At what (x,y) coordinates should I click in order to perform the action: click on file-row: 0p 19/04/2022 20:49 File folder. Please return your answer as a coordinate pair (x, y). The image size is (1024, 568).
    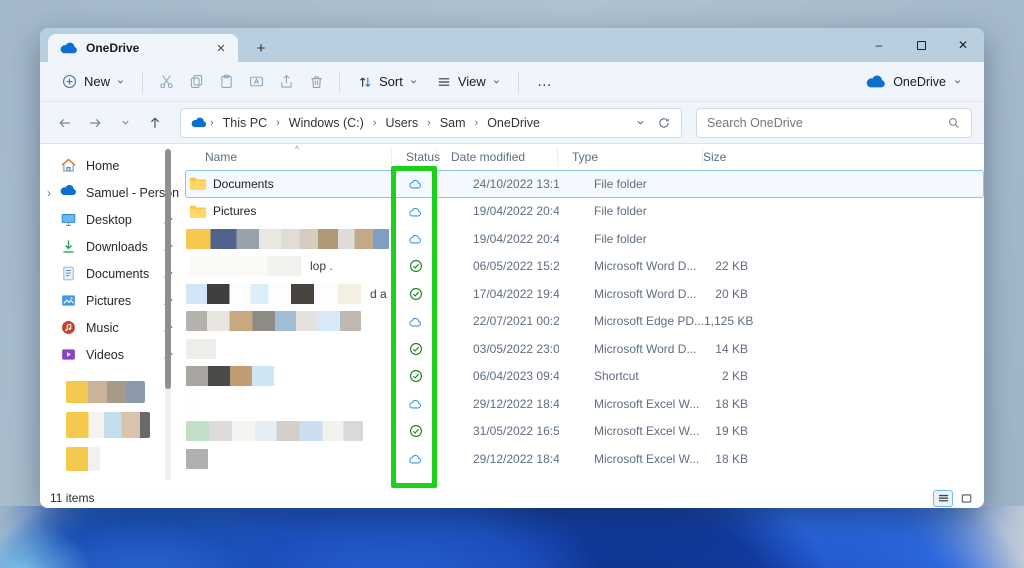
    Looking at the image, I should click on (584, 239).